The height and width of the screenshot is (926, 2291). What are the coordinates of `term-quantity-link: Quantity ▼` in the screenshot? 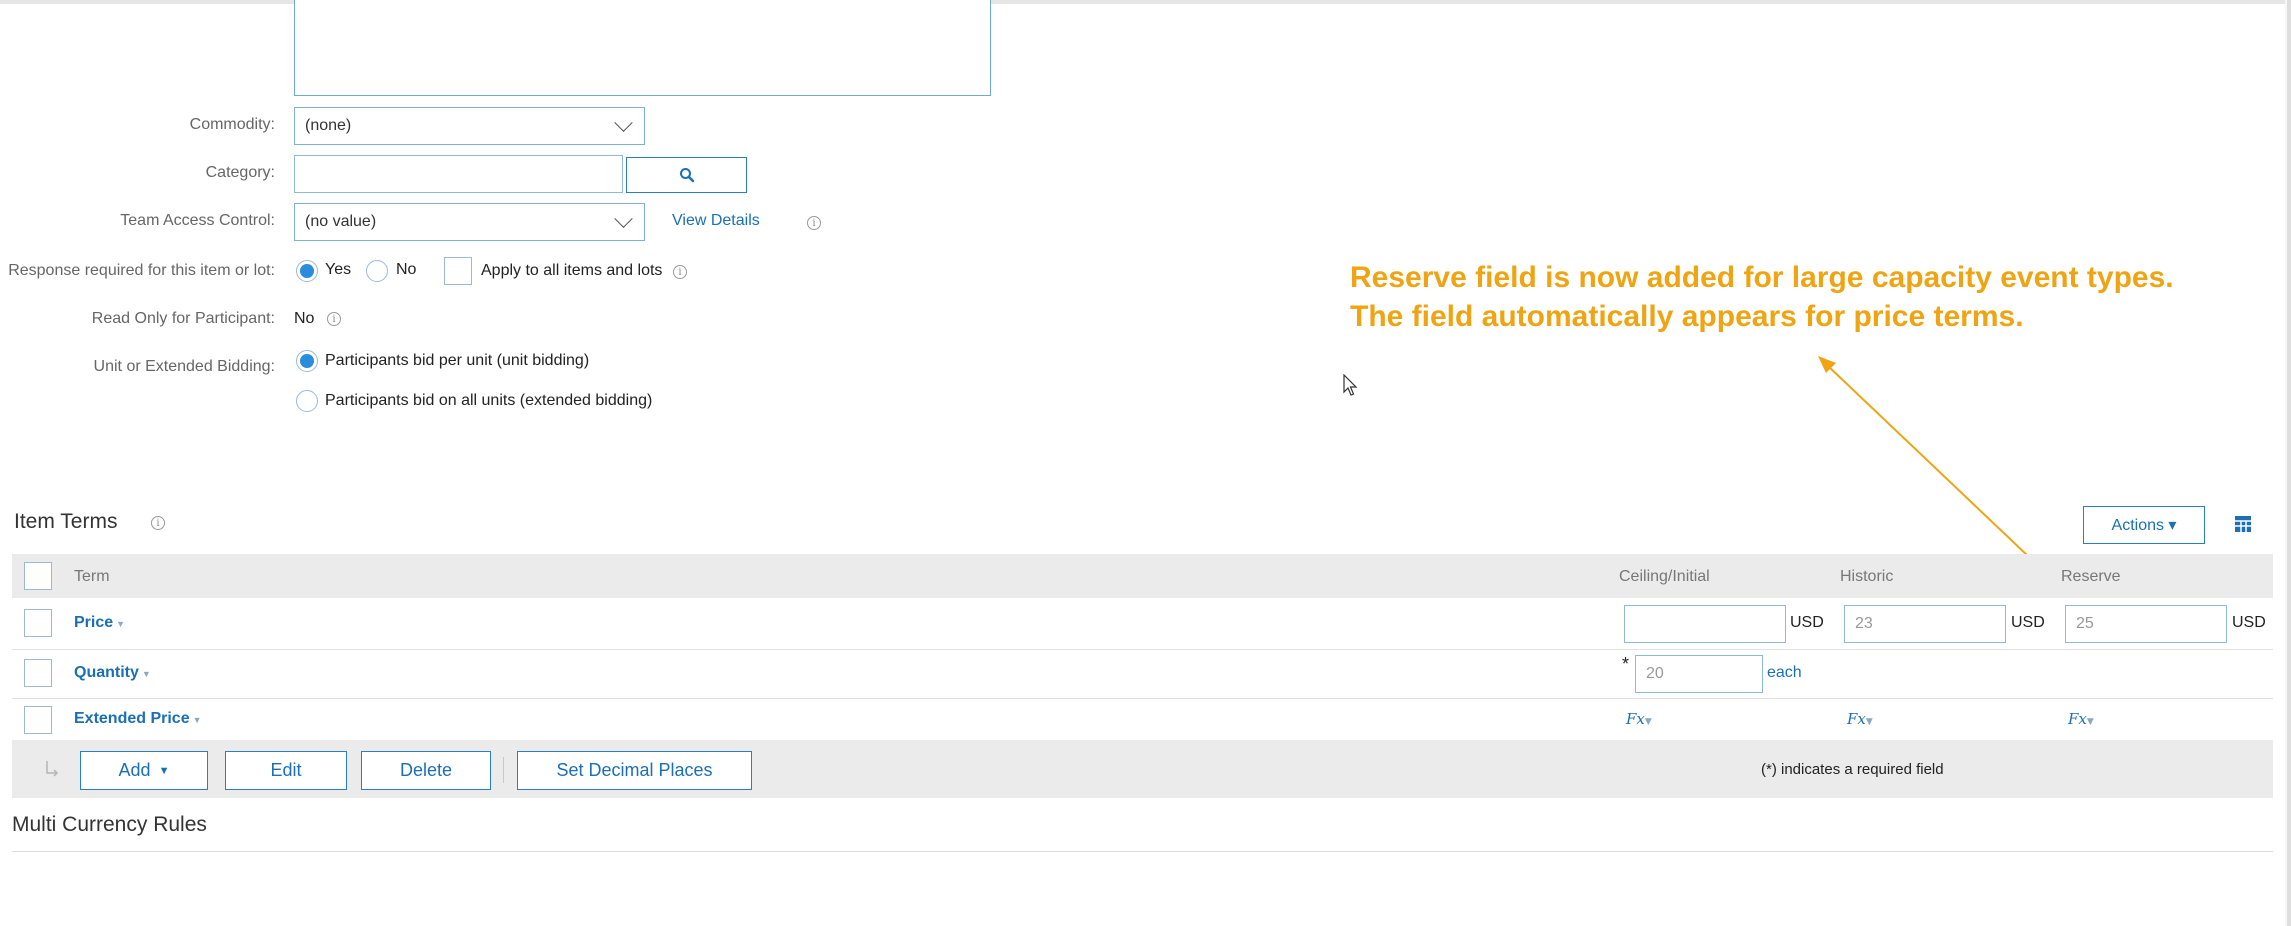 It's located at (112, 673).